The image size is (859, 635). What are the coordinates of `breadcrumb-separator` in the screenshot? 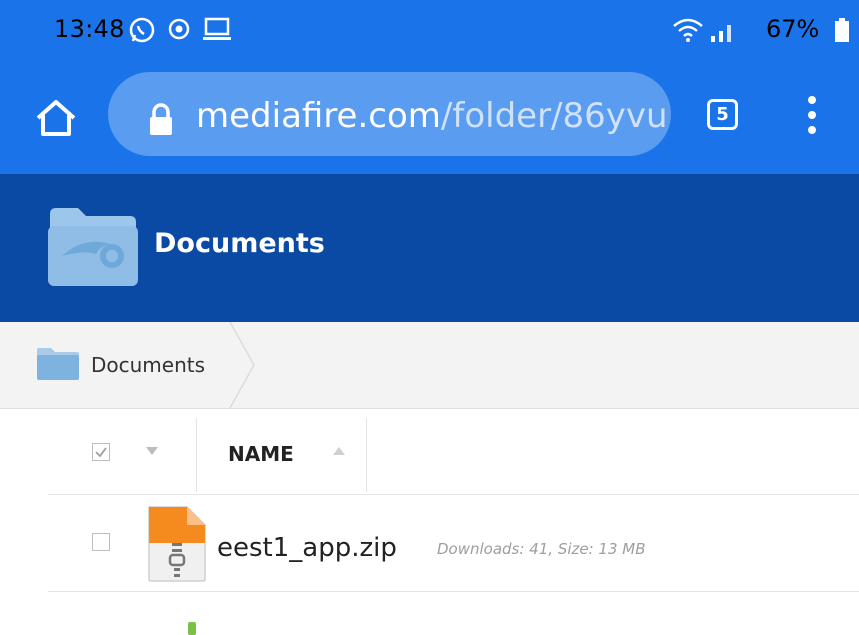 It's located at (242, 365).